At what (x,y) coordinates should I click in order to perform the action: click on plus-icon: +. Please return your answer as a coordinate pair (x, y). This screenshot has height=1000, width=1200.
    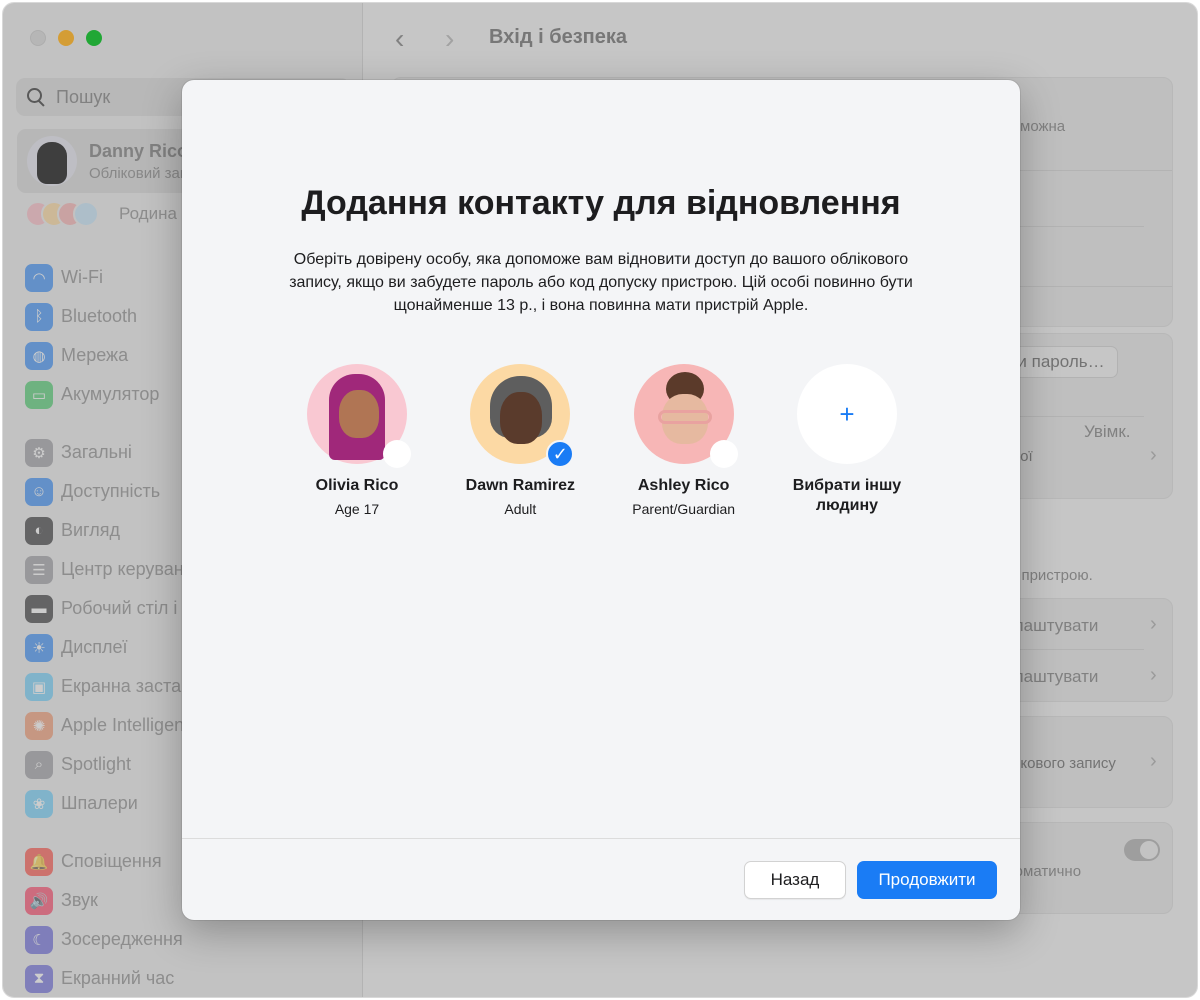
    Looking at the image, I should click on (847, 413).